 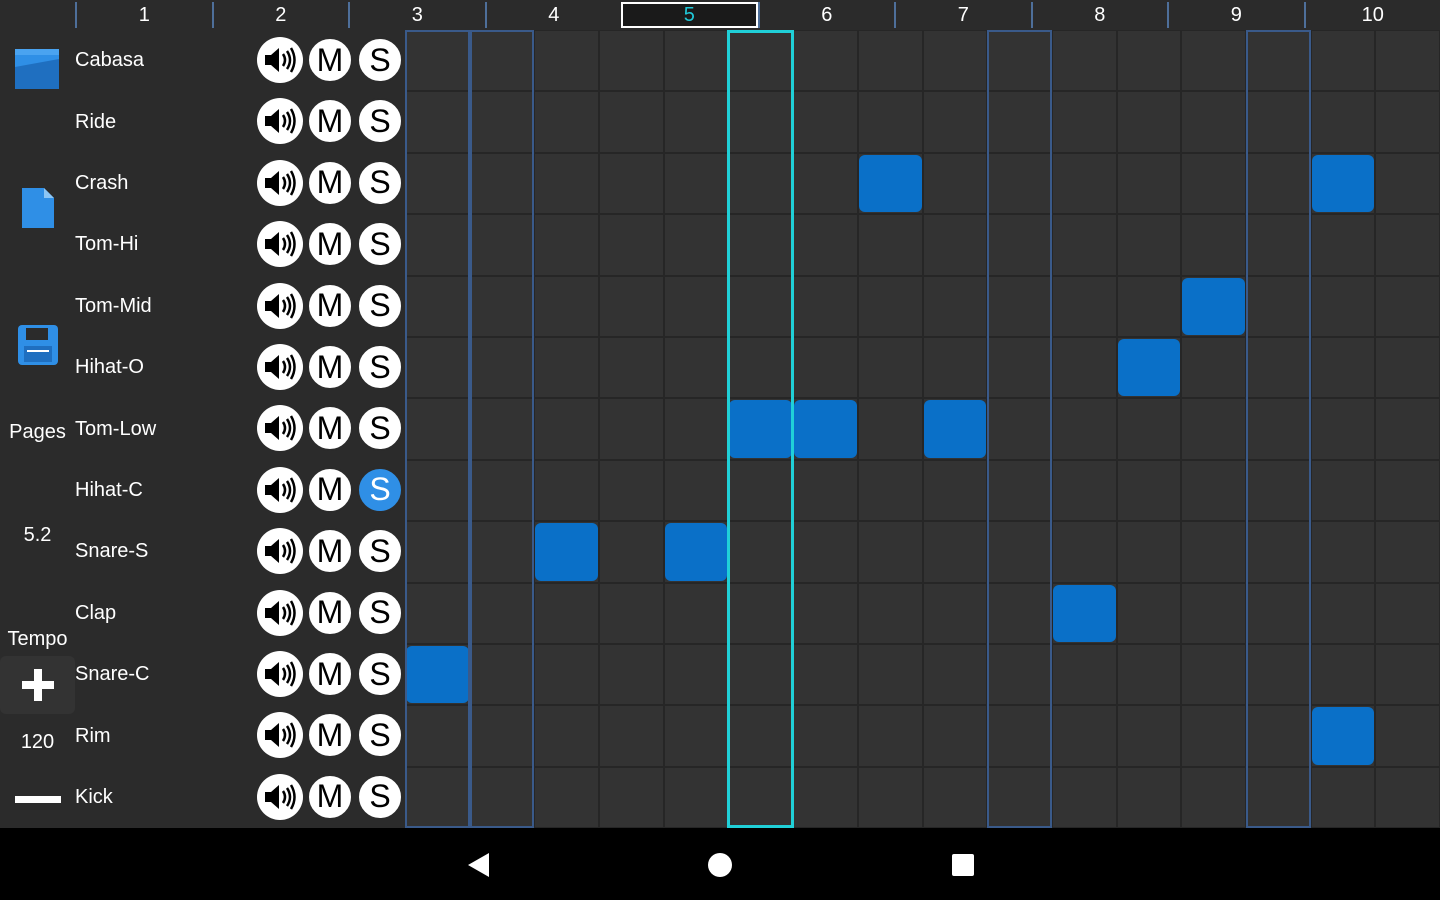 I want to click on ruler-page-3: 3, so click(x=416, y=15).